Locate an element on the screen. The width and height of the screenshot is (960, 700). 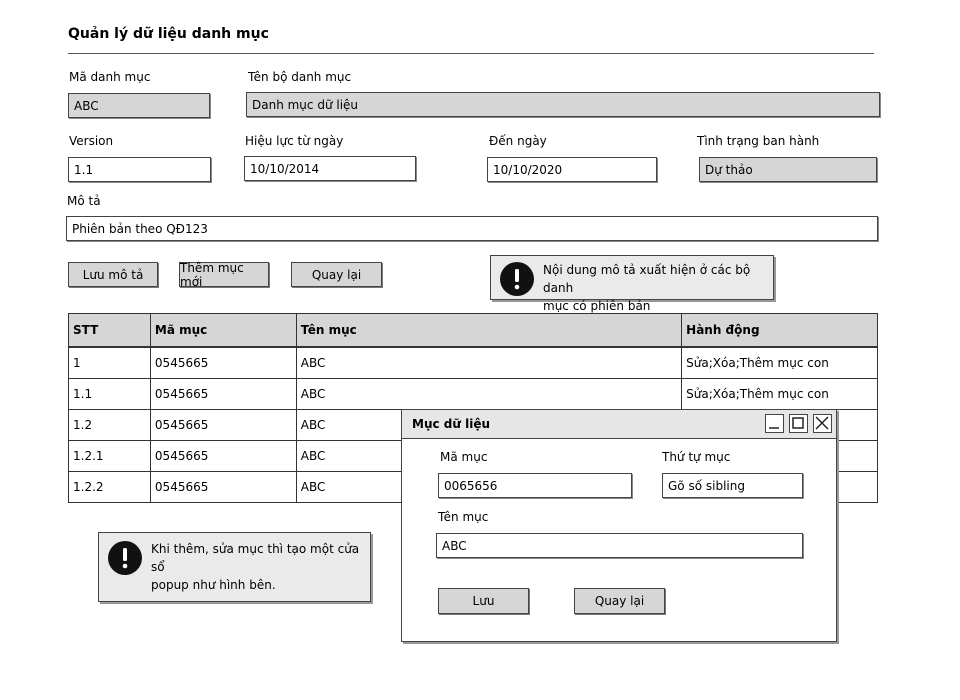
name-label: Tên bộ danh mục is located at coordinates (300, 77).